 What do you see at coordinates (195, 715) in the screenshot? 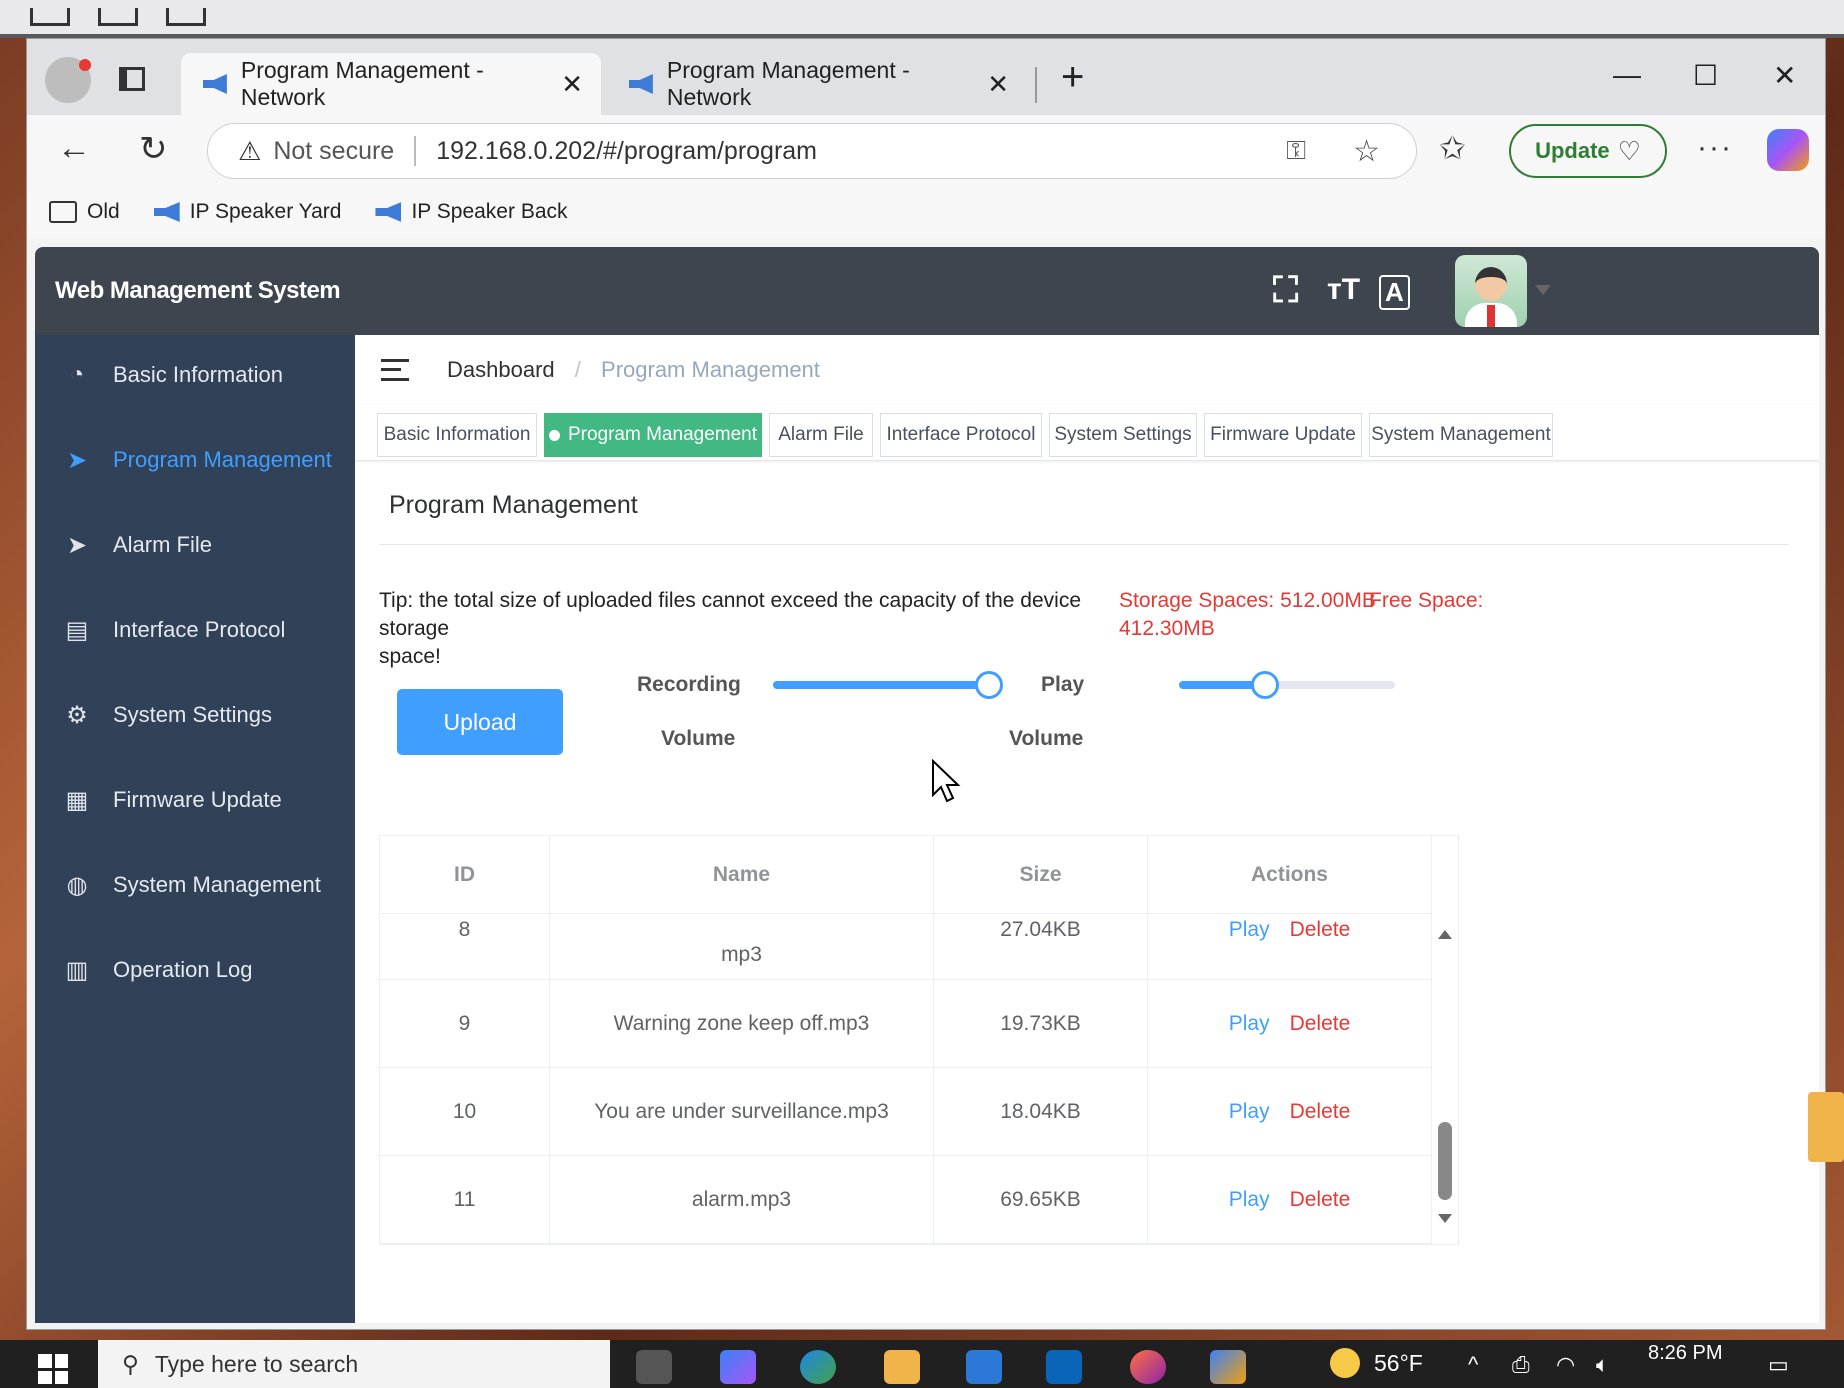
I see `sidebar-item-system-settings: ⚙ System Settings` at bounding box center [195, 715].